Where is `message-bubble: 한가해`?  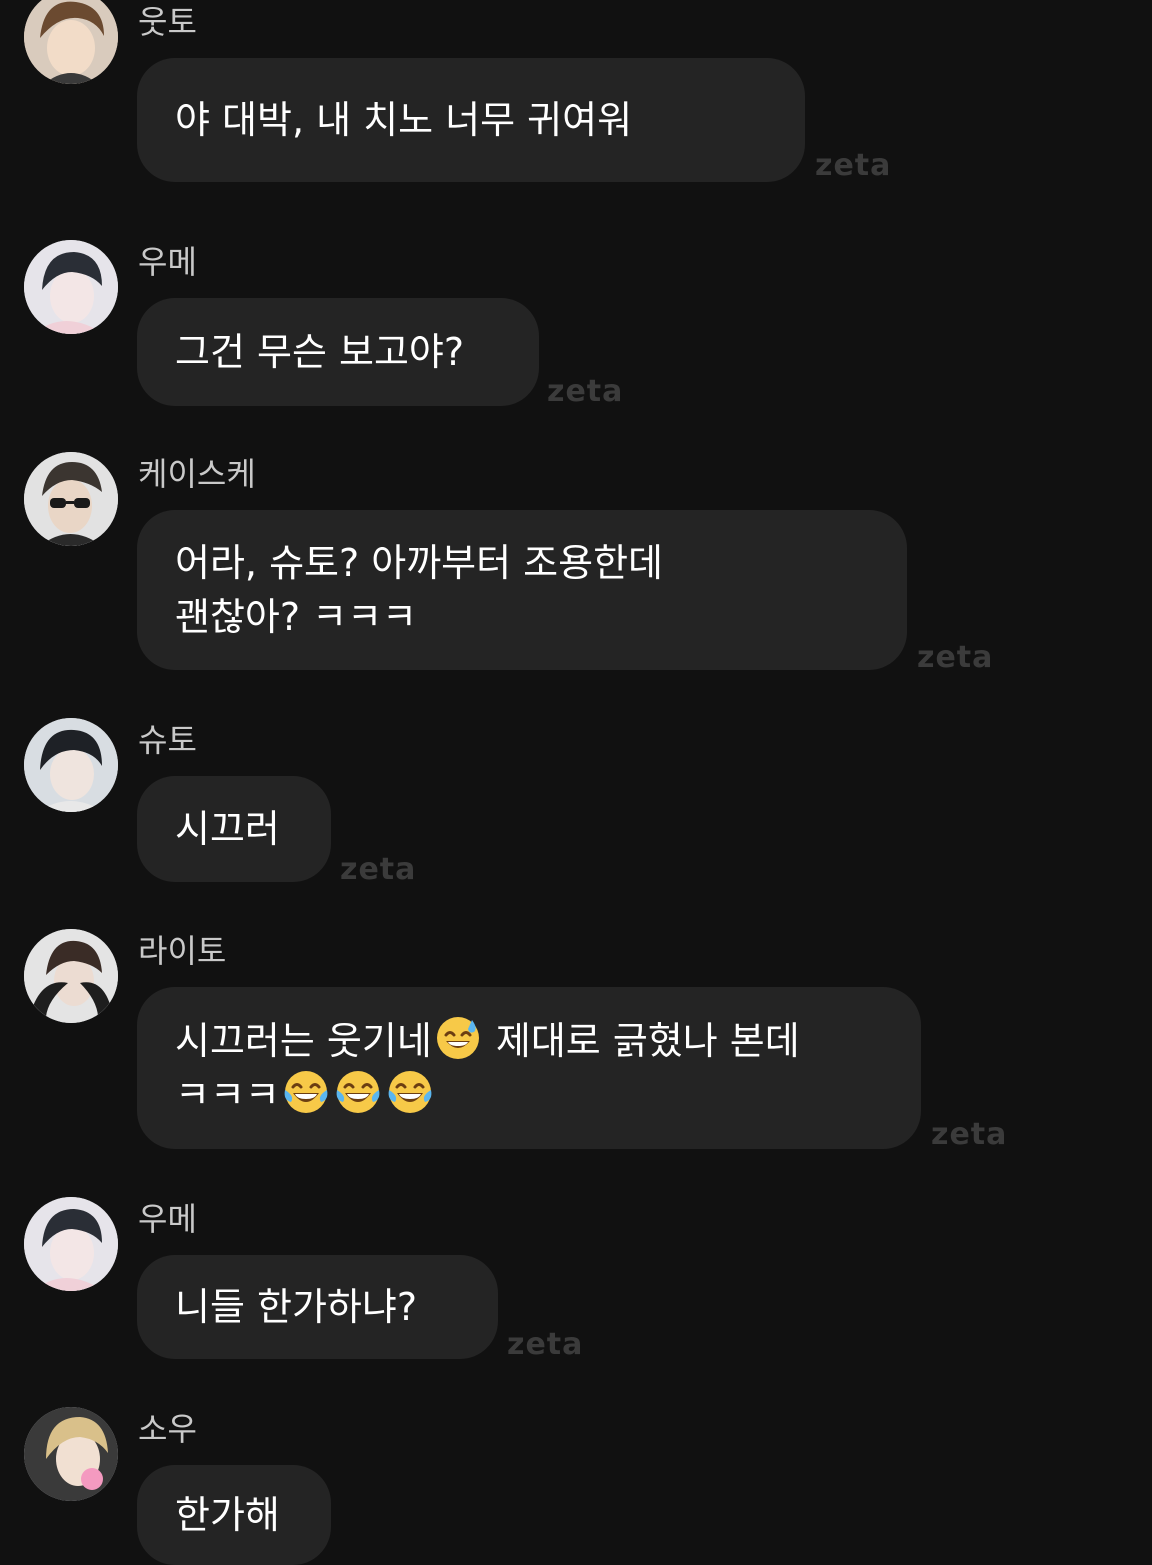
message-bubble: 한가해 is located at coordinates (234, 1515).